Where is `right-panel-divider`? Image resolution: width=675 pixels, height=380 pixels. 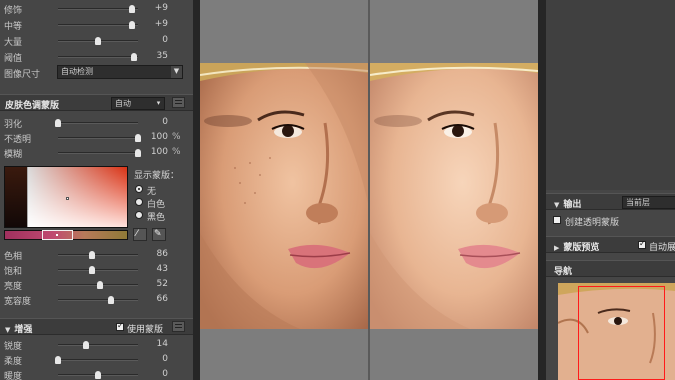 right-panel-divider is located at coordinates (542, 190).